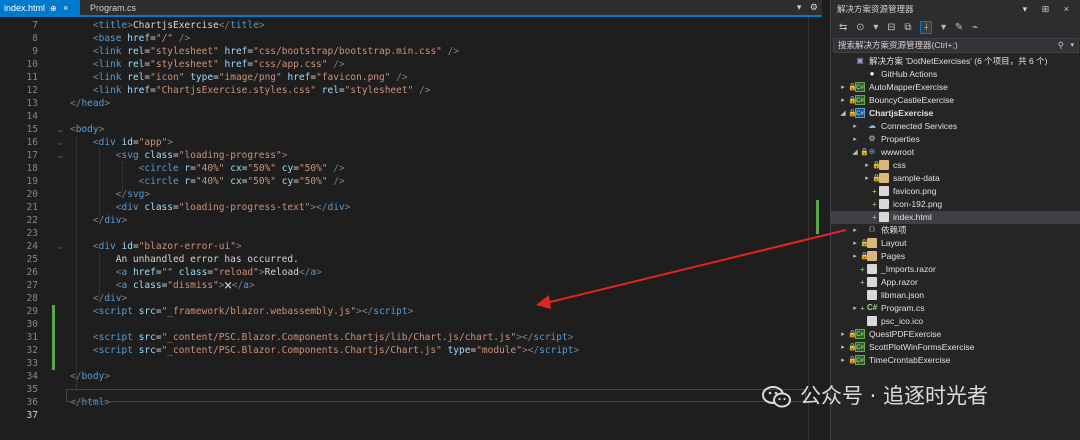 This screenshot has width=1080, height=440. Describe the element at coordinates (110, 77) in the screenshot. I see `tag-name: link` at that location.